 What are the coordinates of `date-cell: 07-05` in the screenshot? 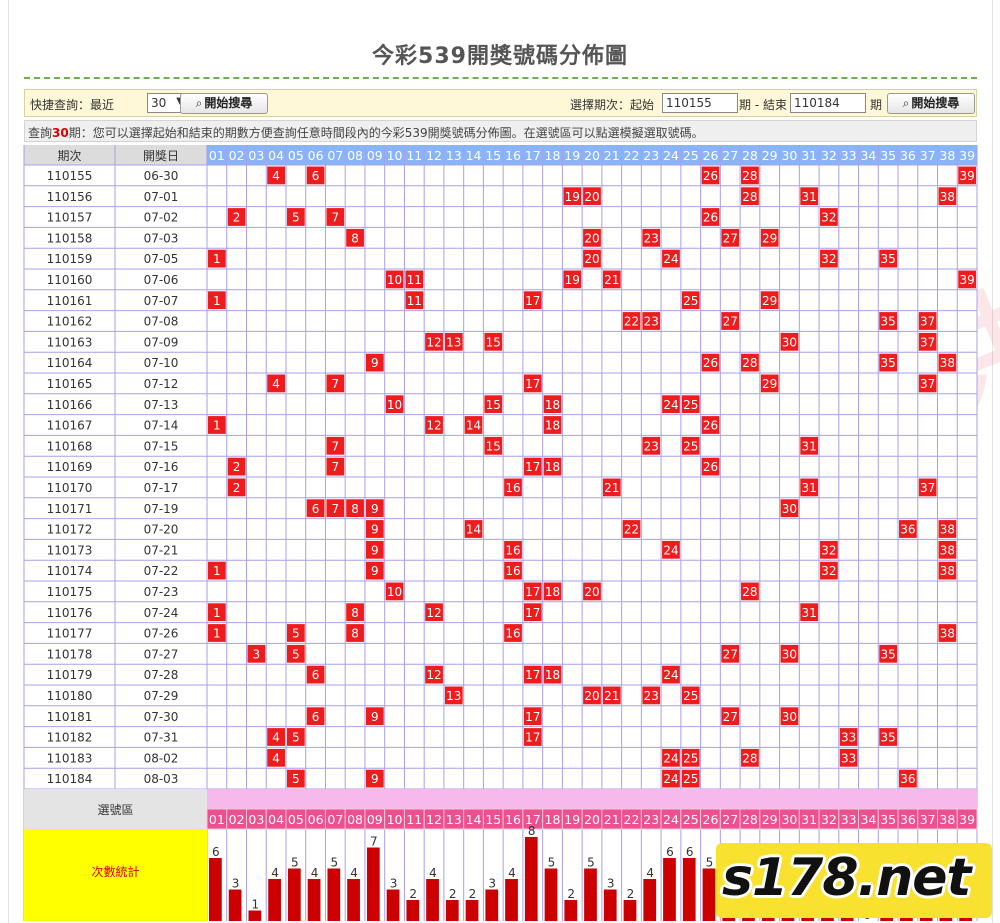 It's located at (161, 259).